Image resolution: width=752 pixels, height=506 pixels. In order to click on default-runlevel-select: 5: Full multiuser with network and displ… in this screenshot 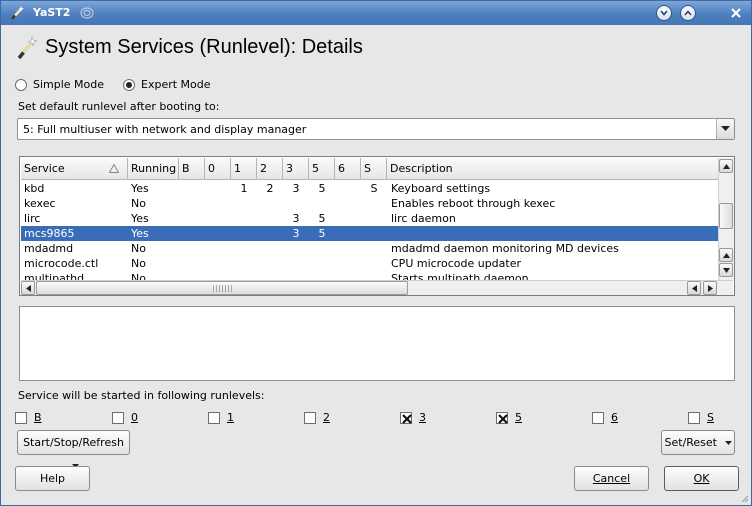, I will do `click(376, 129)`.